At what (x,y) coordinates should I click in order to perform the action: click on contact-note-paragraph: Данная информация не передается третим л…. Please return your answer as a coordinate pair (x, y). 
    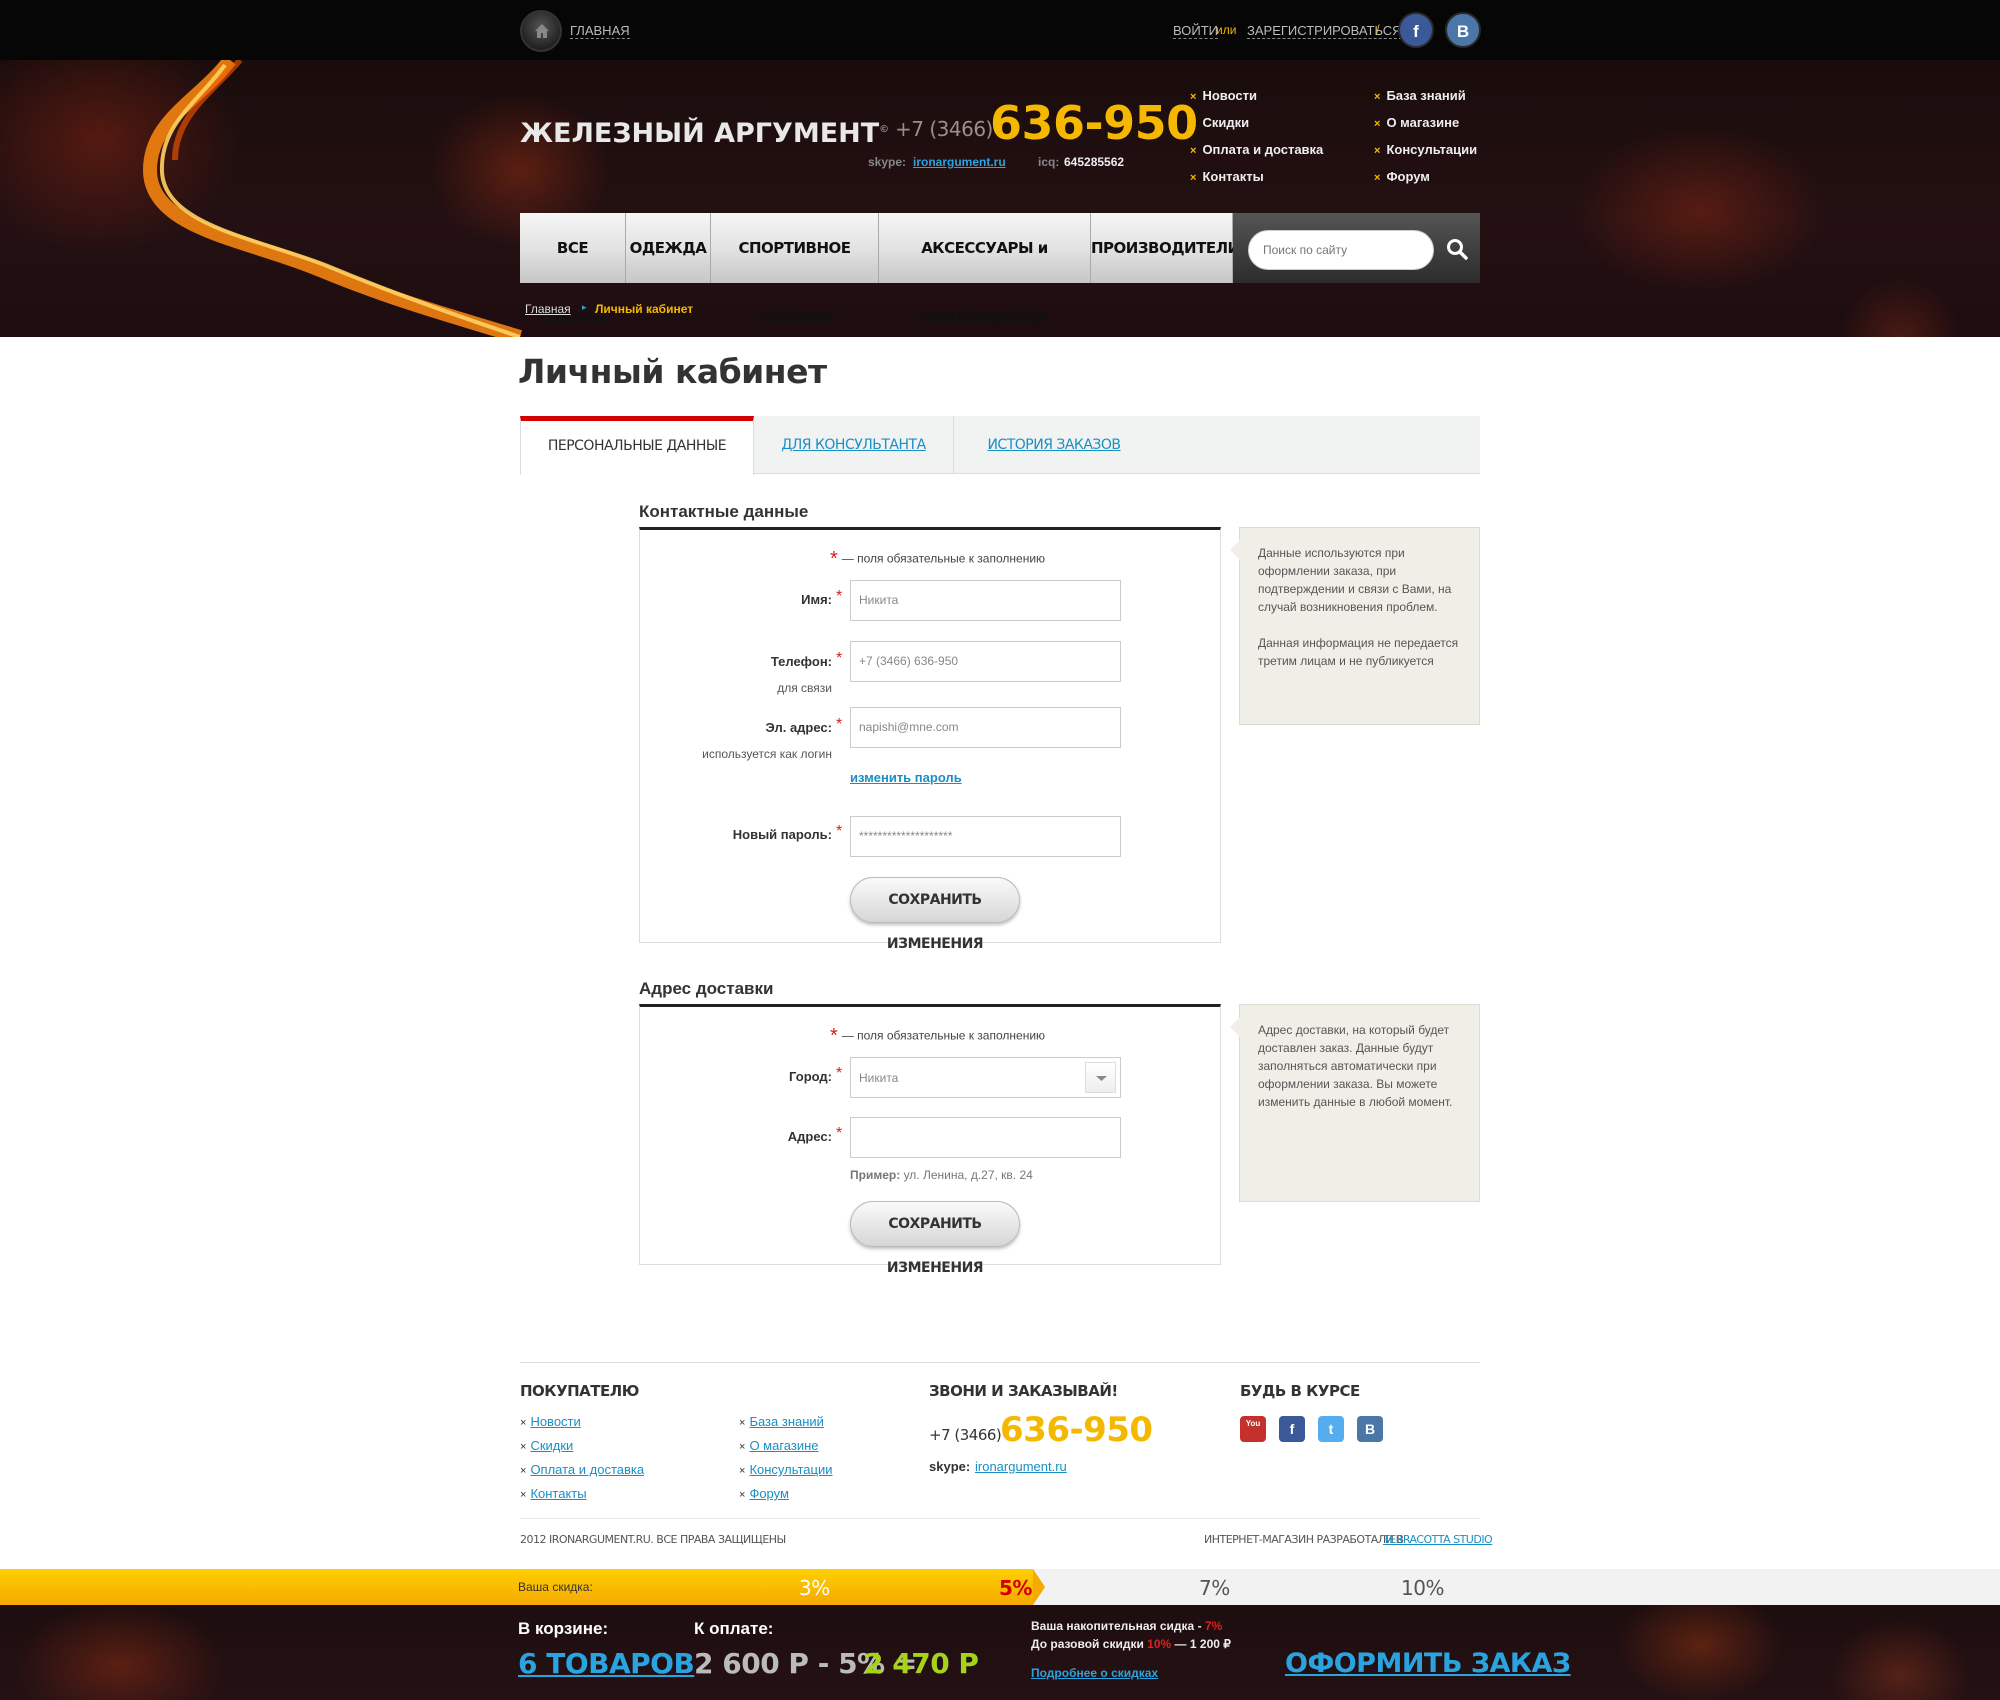
    Looking at the image, I should click on (1358, 652).